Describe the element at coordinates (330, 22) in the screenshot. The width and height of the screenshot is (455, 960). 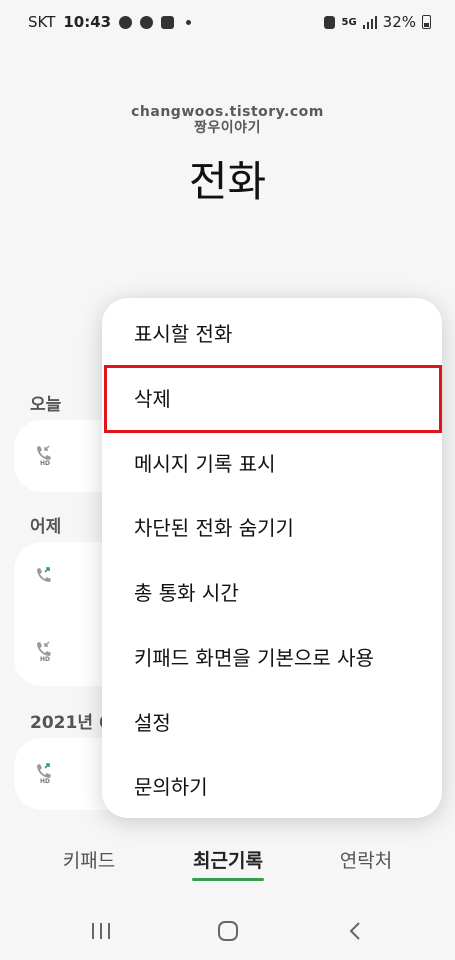
I see `alarm-icon` at that location.